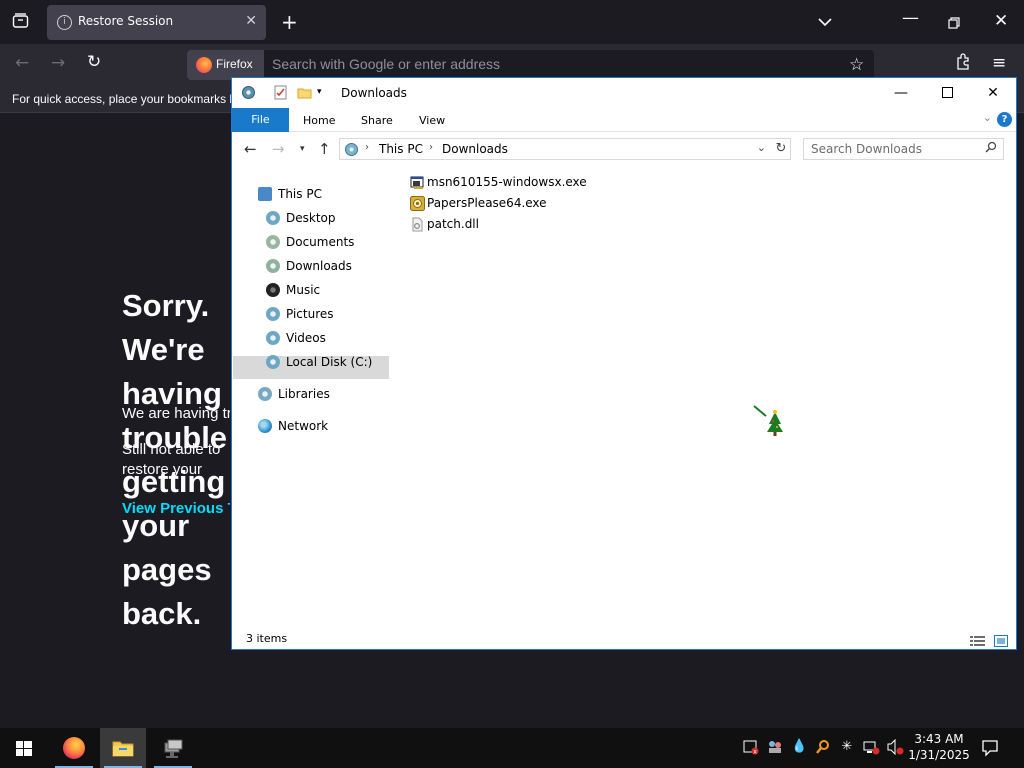 This screenshot has height=768, width=1024. I want to click on firefox-logo-icon, so click(204, 65).